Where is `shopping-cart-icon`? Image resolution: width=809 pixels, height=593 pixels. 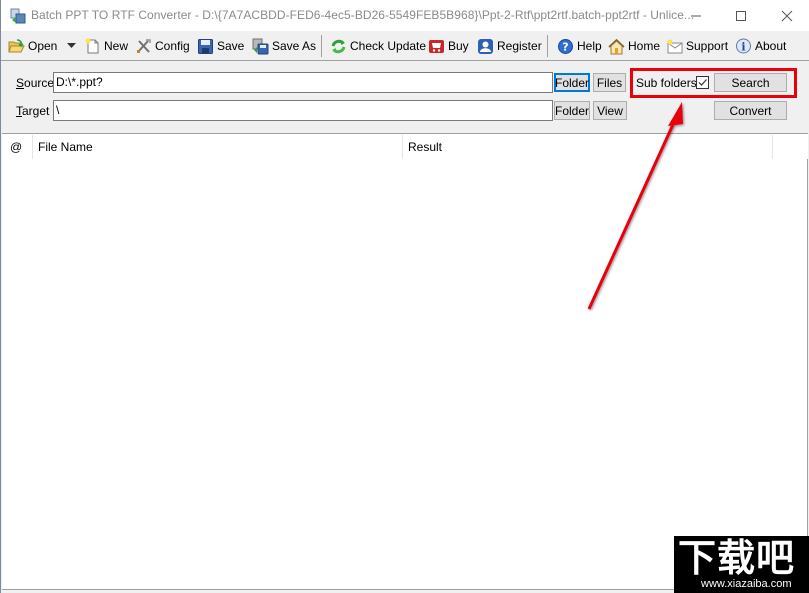 shopping-cart-icon is located at coordinates (436, 46).